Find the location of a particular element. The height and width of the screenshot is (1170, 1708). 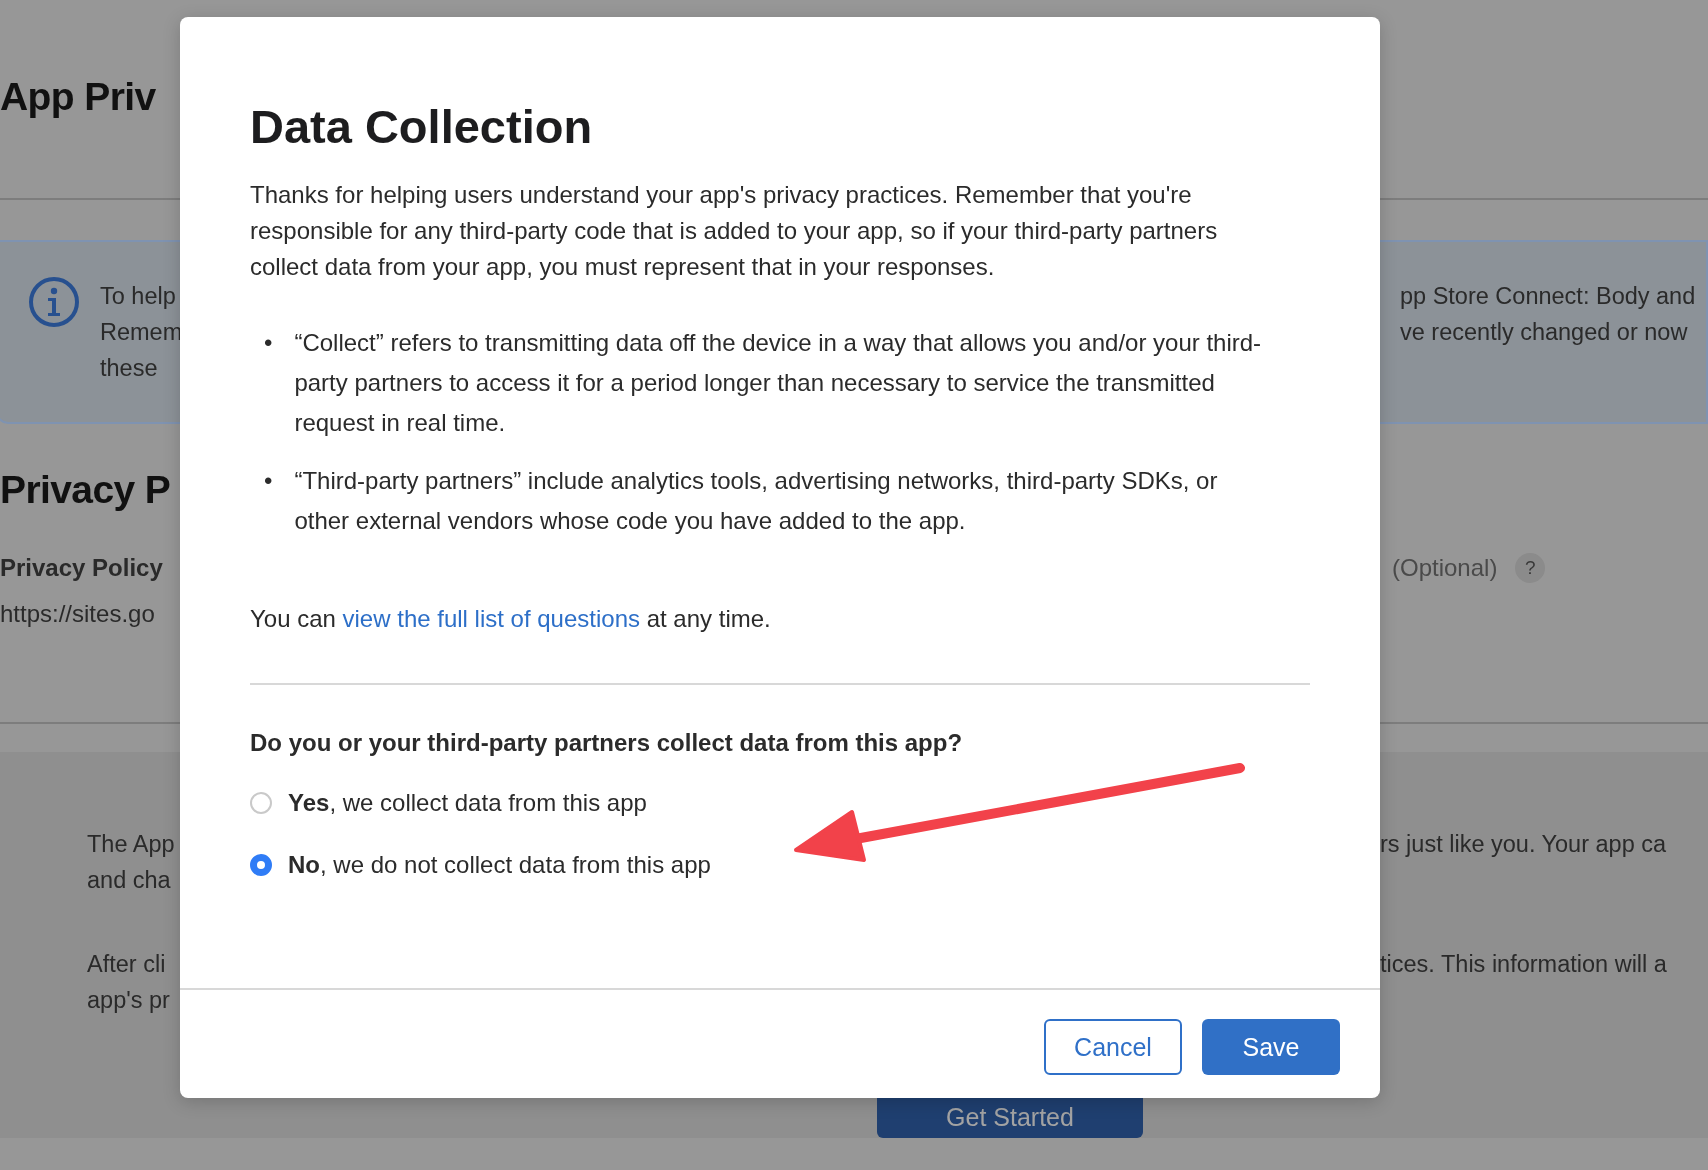

field-value: https://sites.go is located at coordinates (77, 613).